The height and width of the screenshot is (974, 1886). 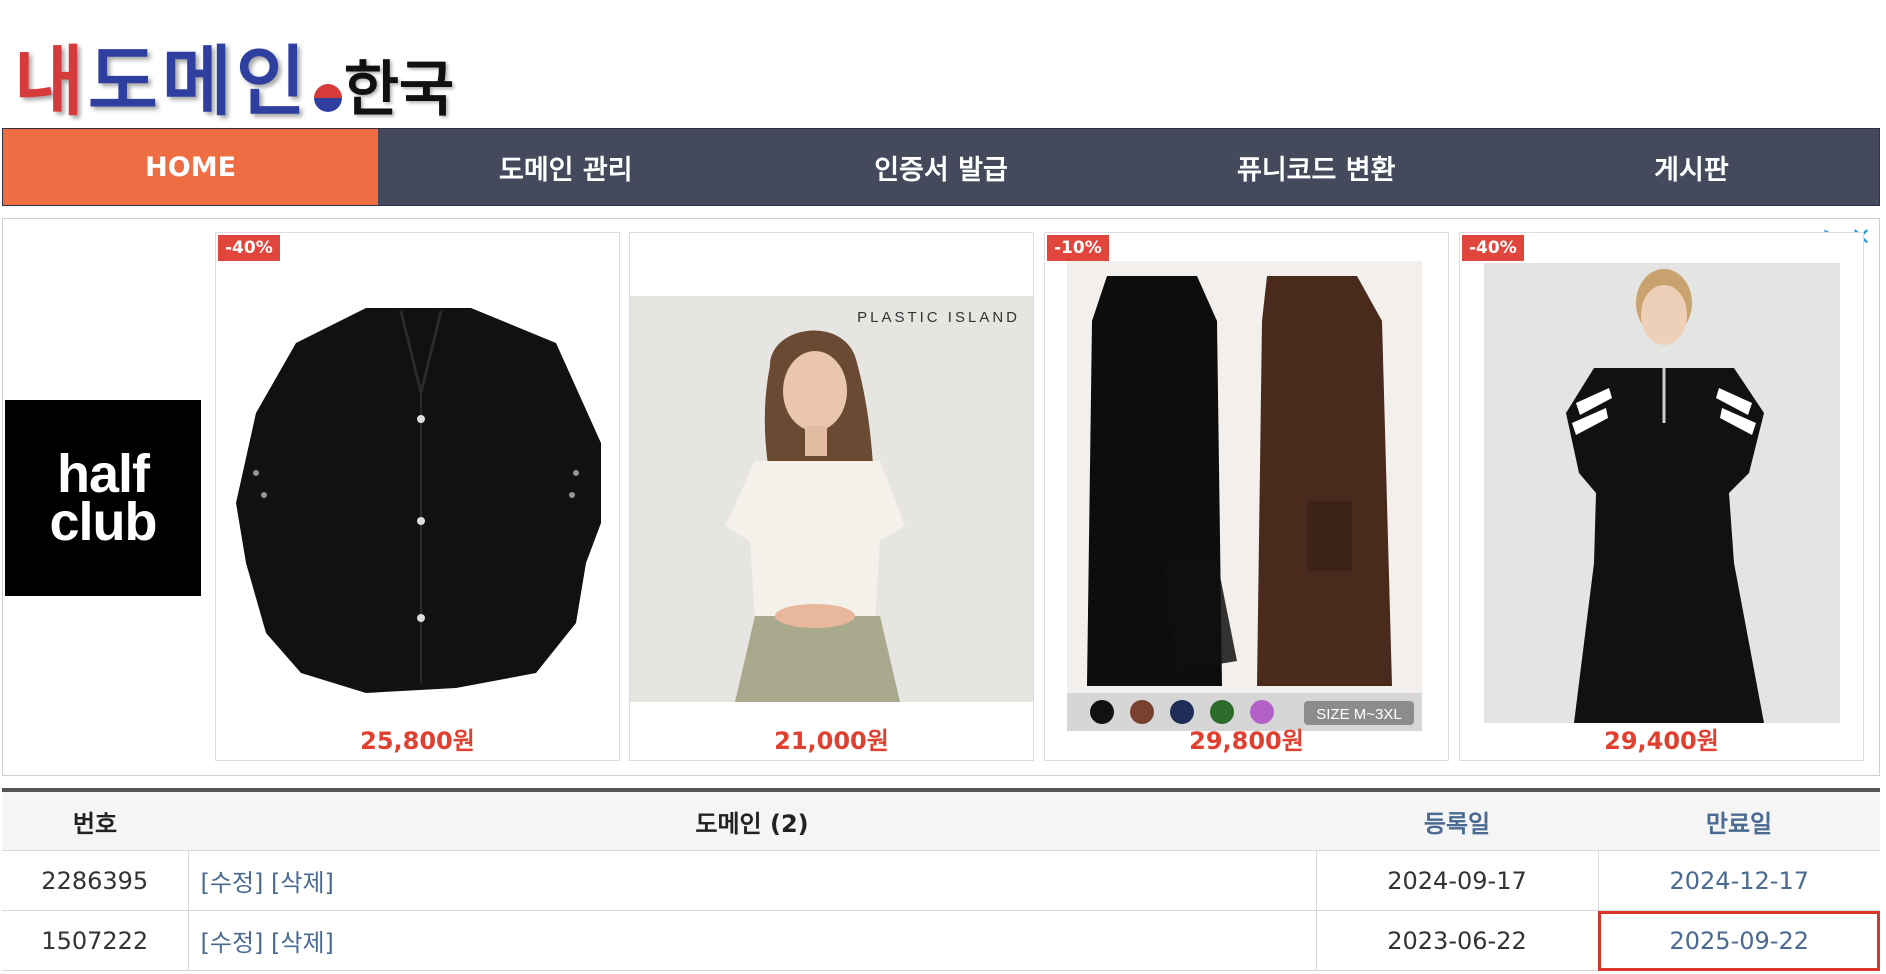 What do you see at coordinates (1691, 167) in the screenshot?
I see `nav-board: 게시판` at bounding box center [1691, 167].